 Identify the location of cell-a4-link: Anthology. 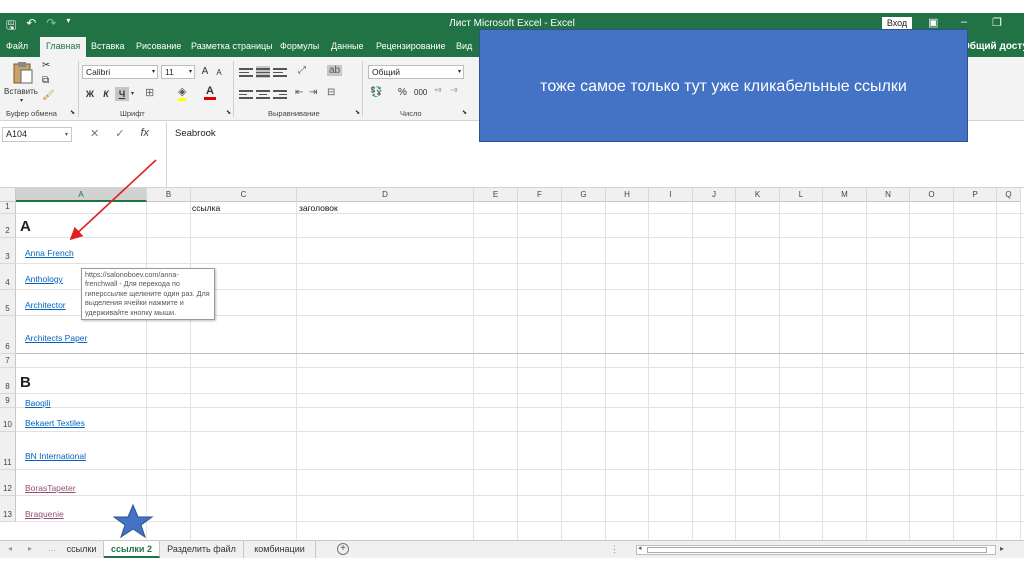
(44, 279).